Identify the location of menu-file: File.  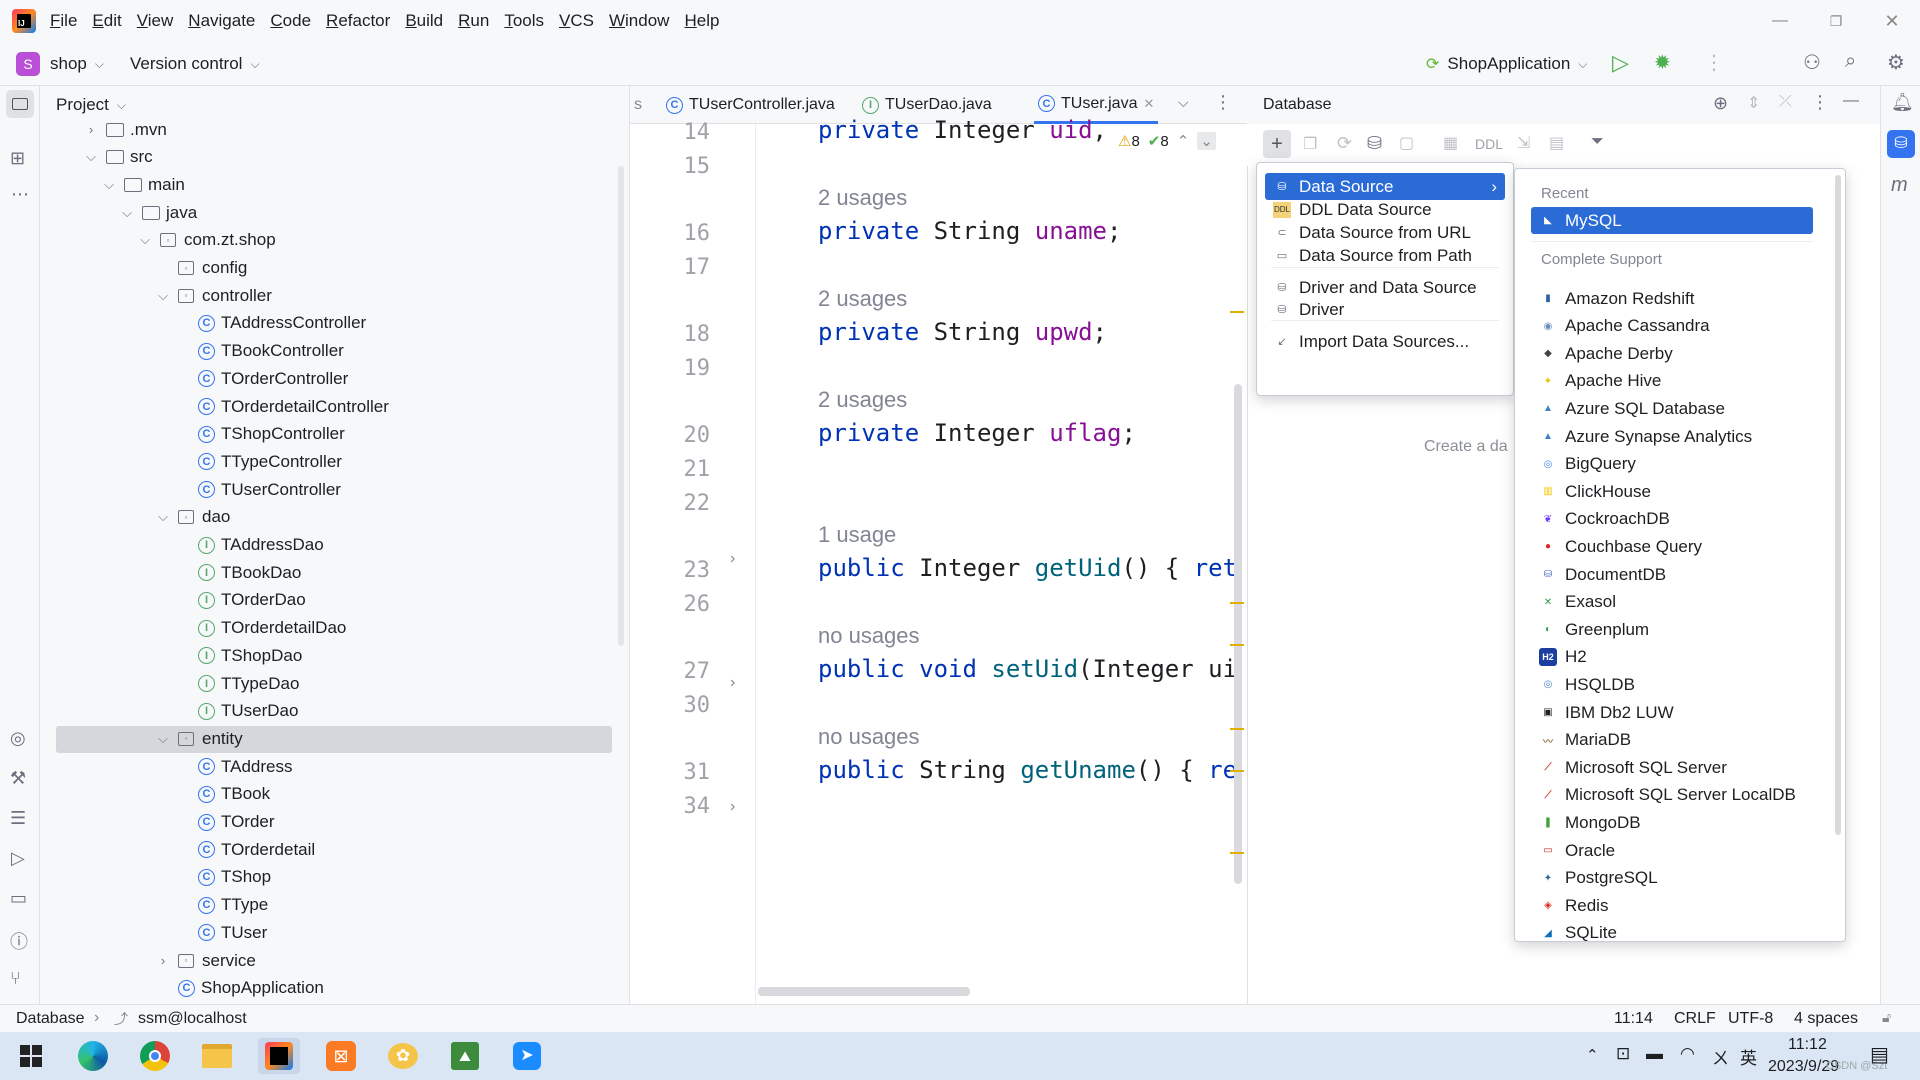
(63, 21).